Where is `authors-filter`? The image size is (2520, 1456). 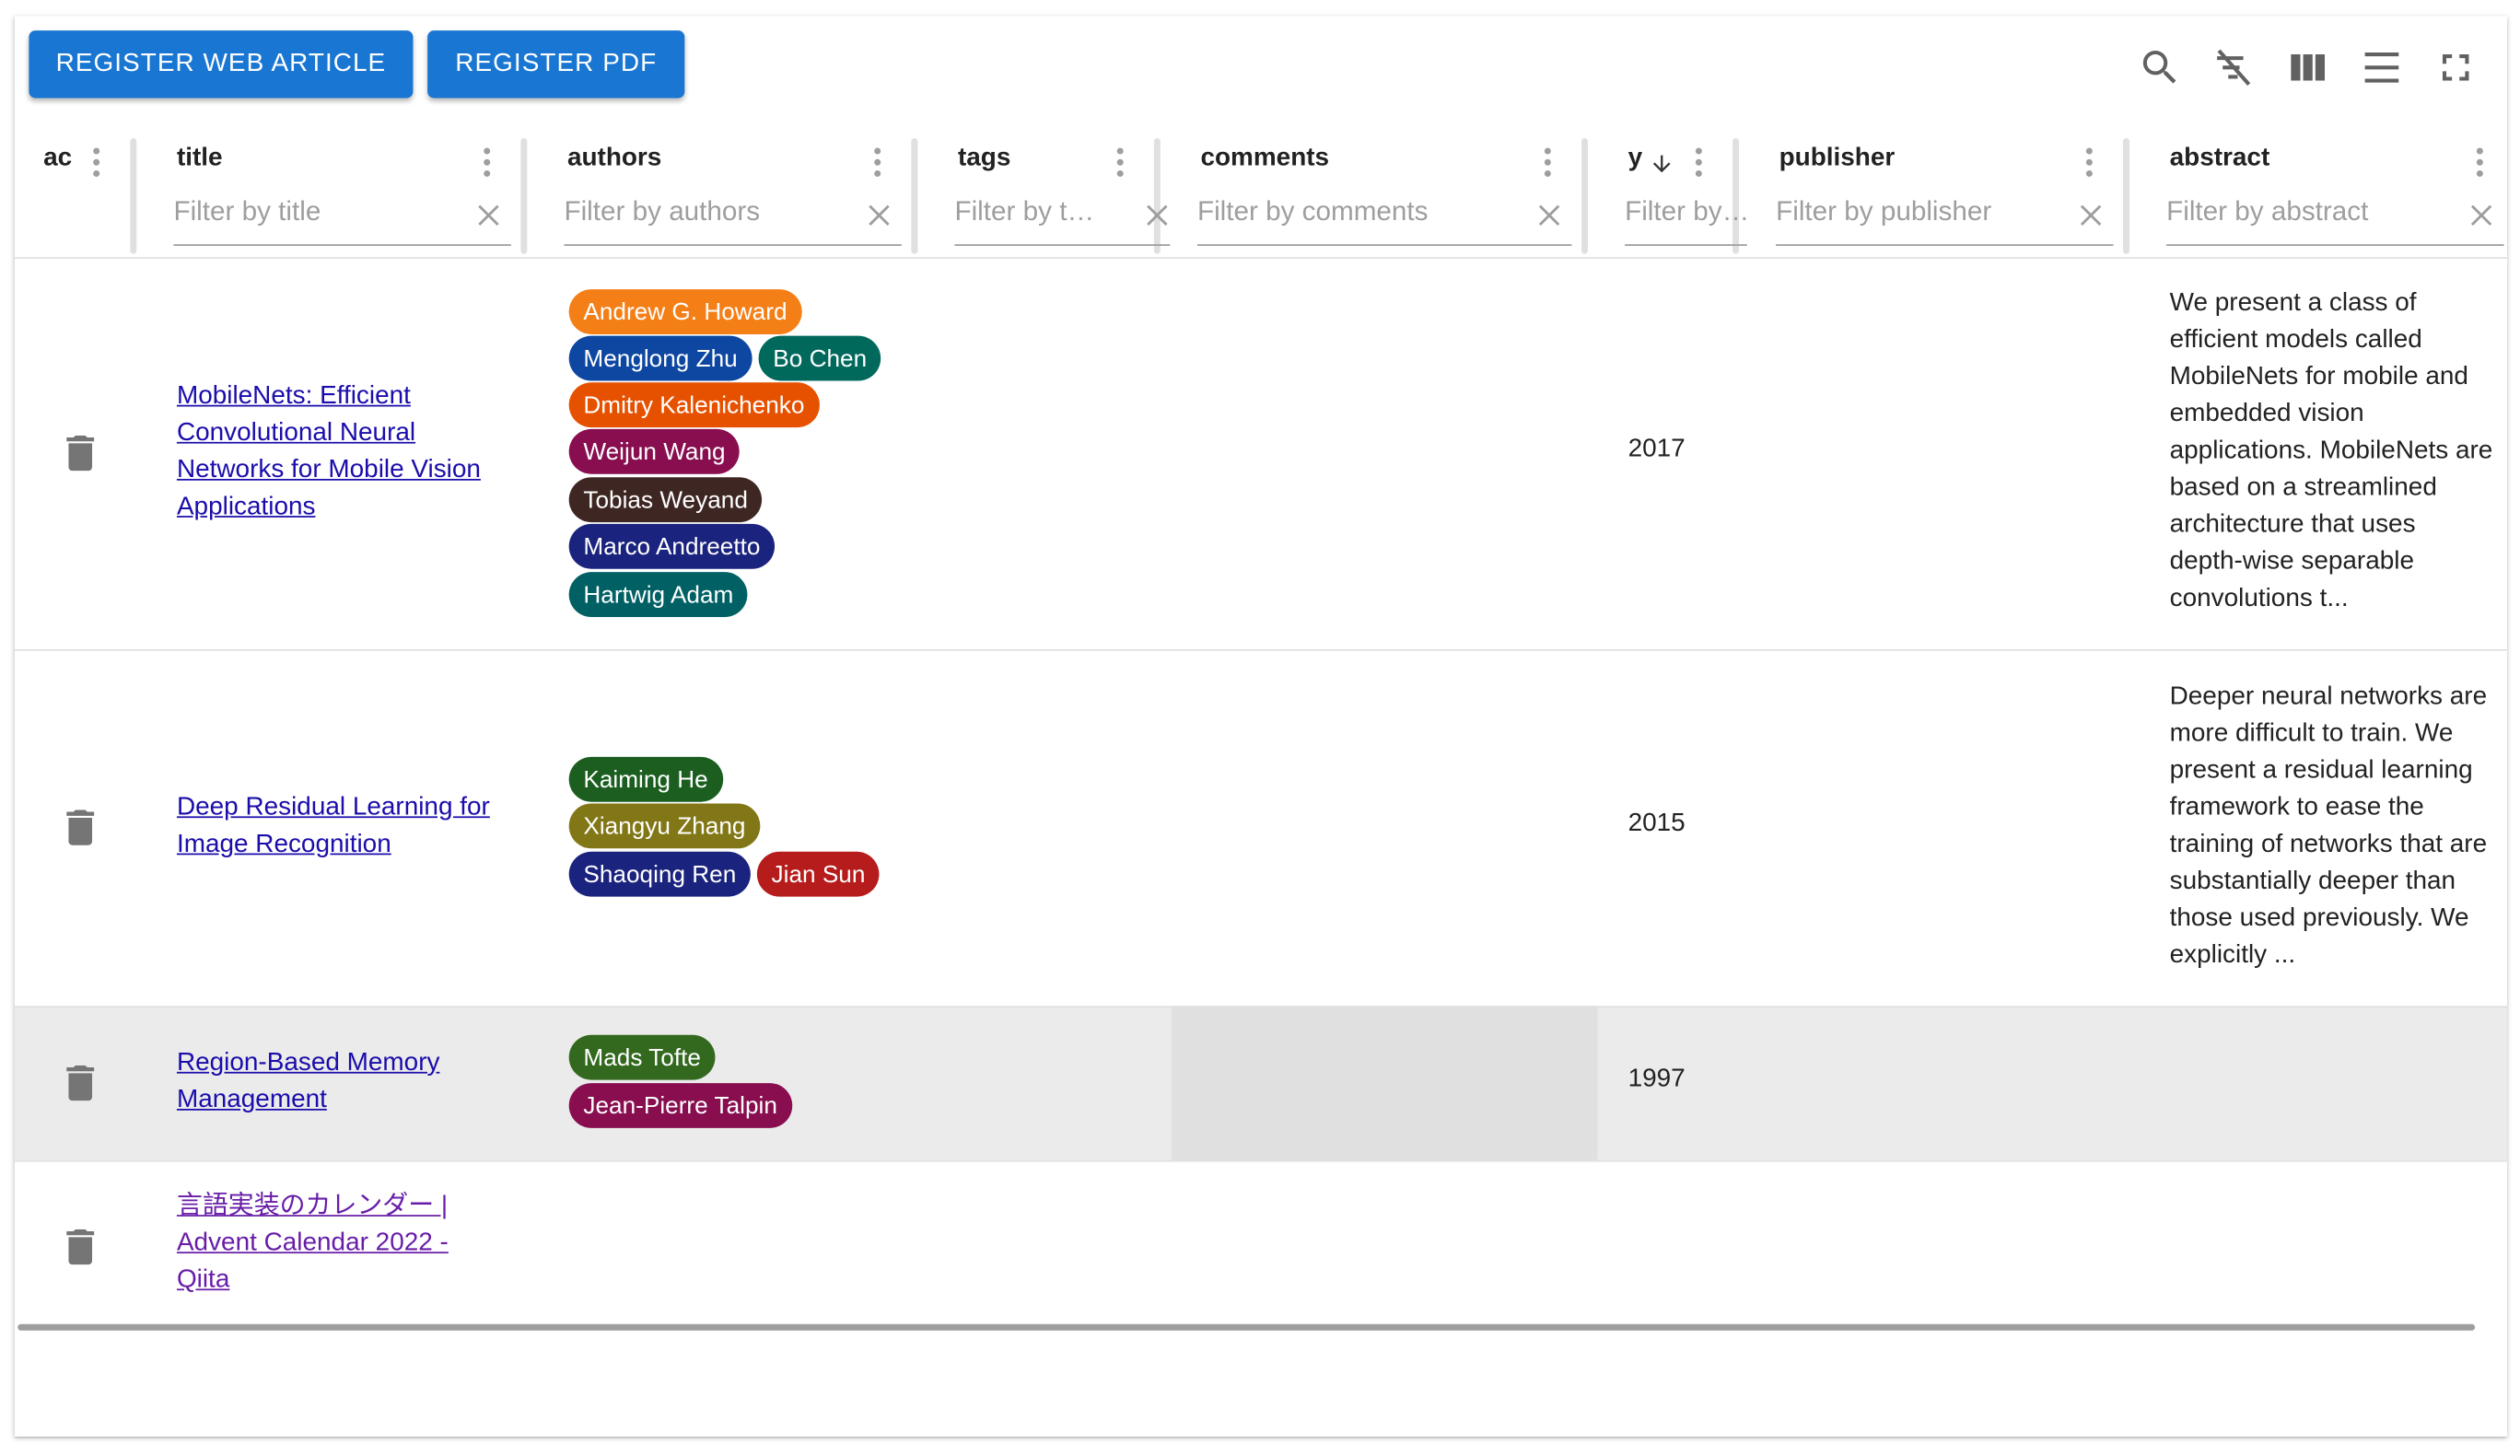
authors-filter is located at coordinates (733, 216).